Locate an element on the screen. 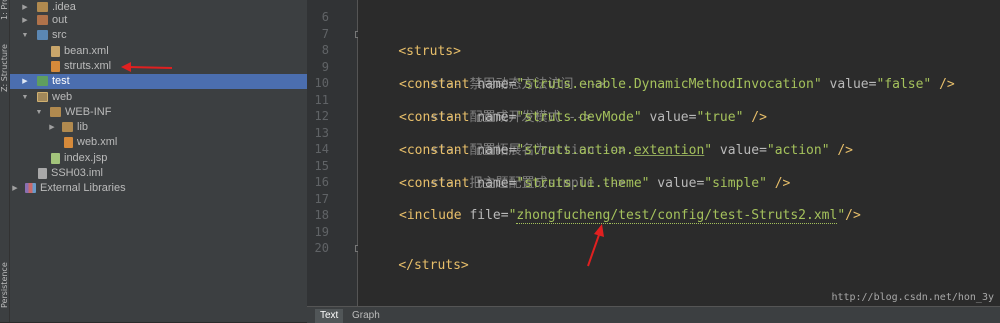 The height and width of the screenshot is (323, 1000). xml-value: "struts.enable.DynamicMethodInvocation" is located at coordinates (669, 84).